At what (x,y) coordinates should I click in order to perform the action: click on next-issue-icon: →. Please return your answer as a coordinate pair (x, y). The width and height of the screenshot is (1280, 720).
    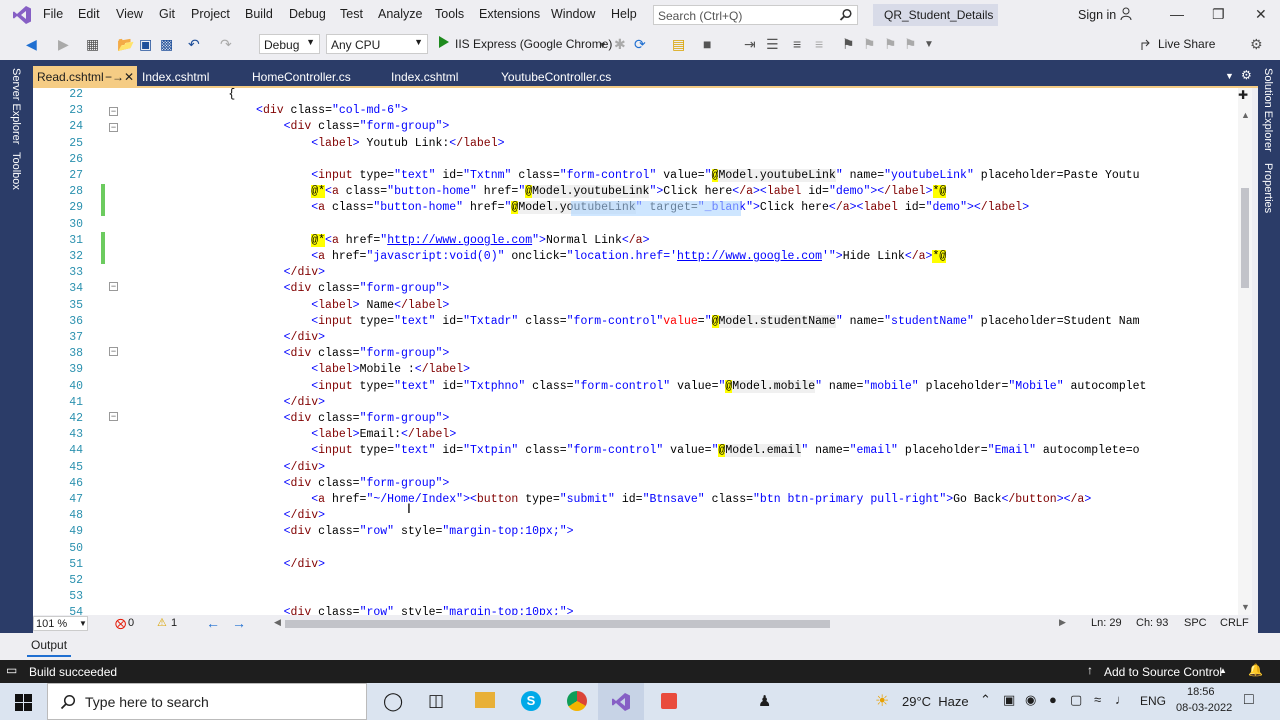
    Looking at the image, I should click on (239, 623).